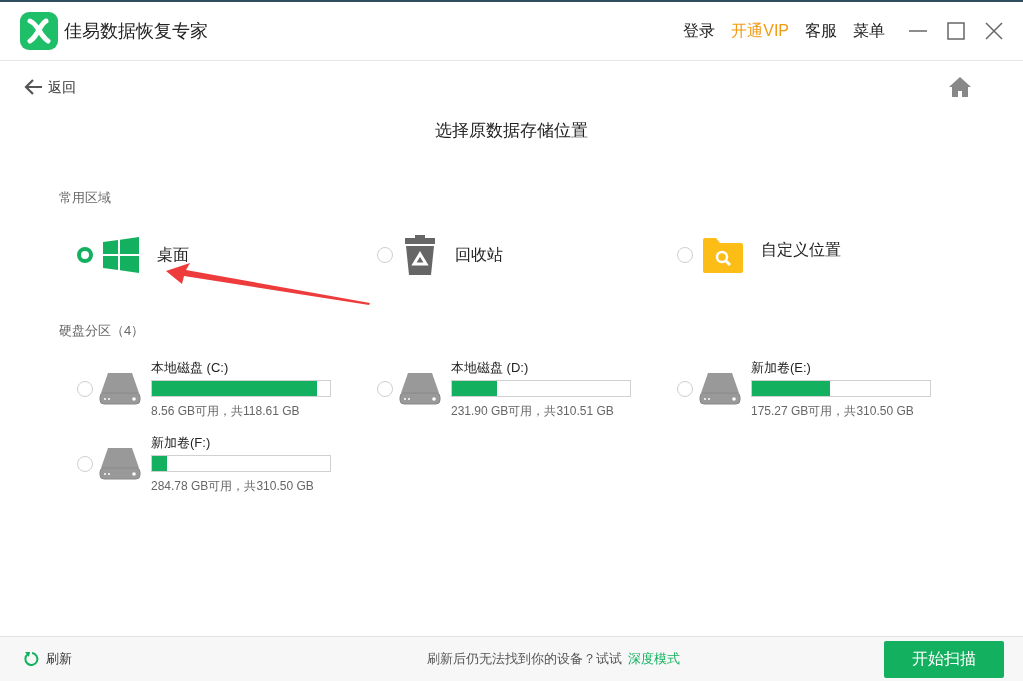 This screenshot has height=681, width=1023. Describe the element at coordinates (490, 367) in the screenshot. I see `disk-name: 本地磁盘 (D:)` at that location.